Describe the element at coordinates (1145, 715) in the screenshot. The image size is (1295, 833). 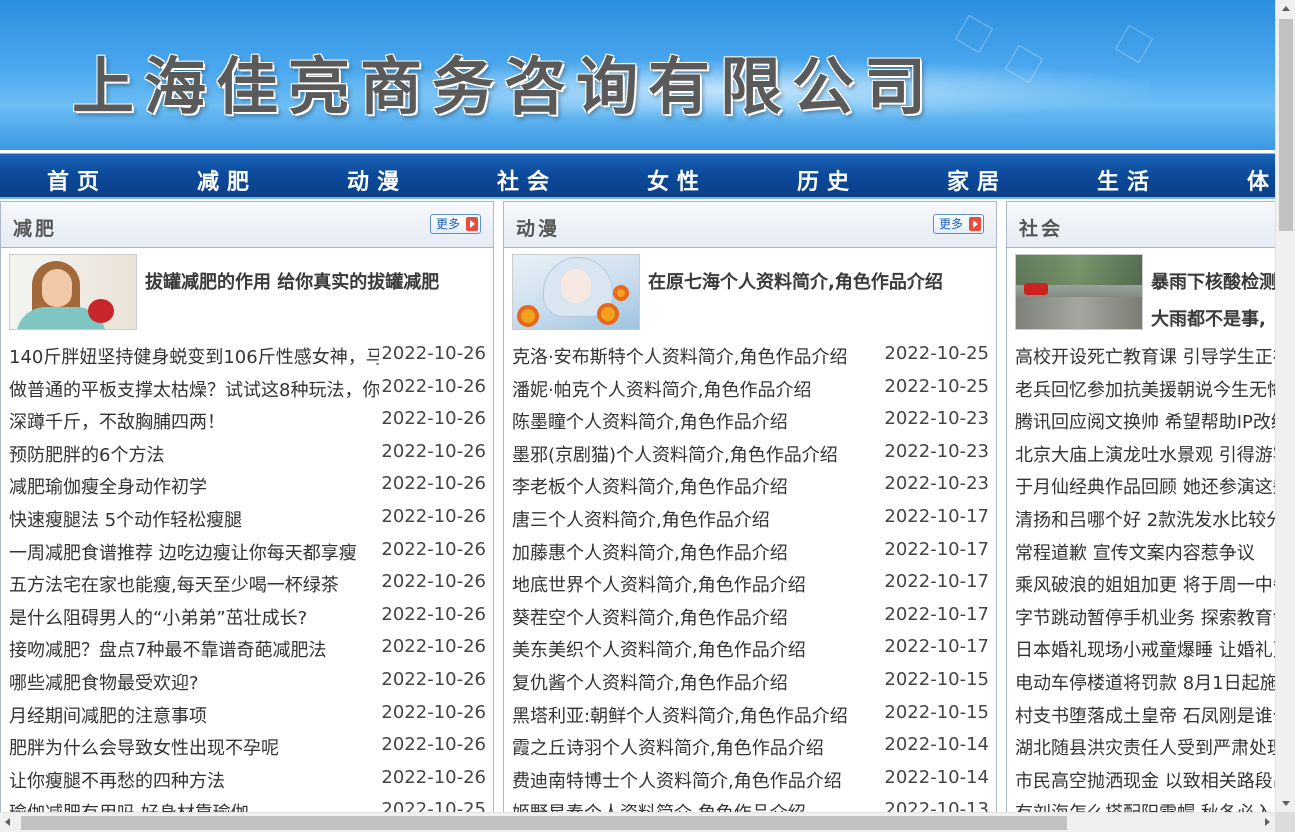
I see `article-link: 村支书堕落成土皇帝 石凤刚是谁个` at that location.